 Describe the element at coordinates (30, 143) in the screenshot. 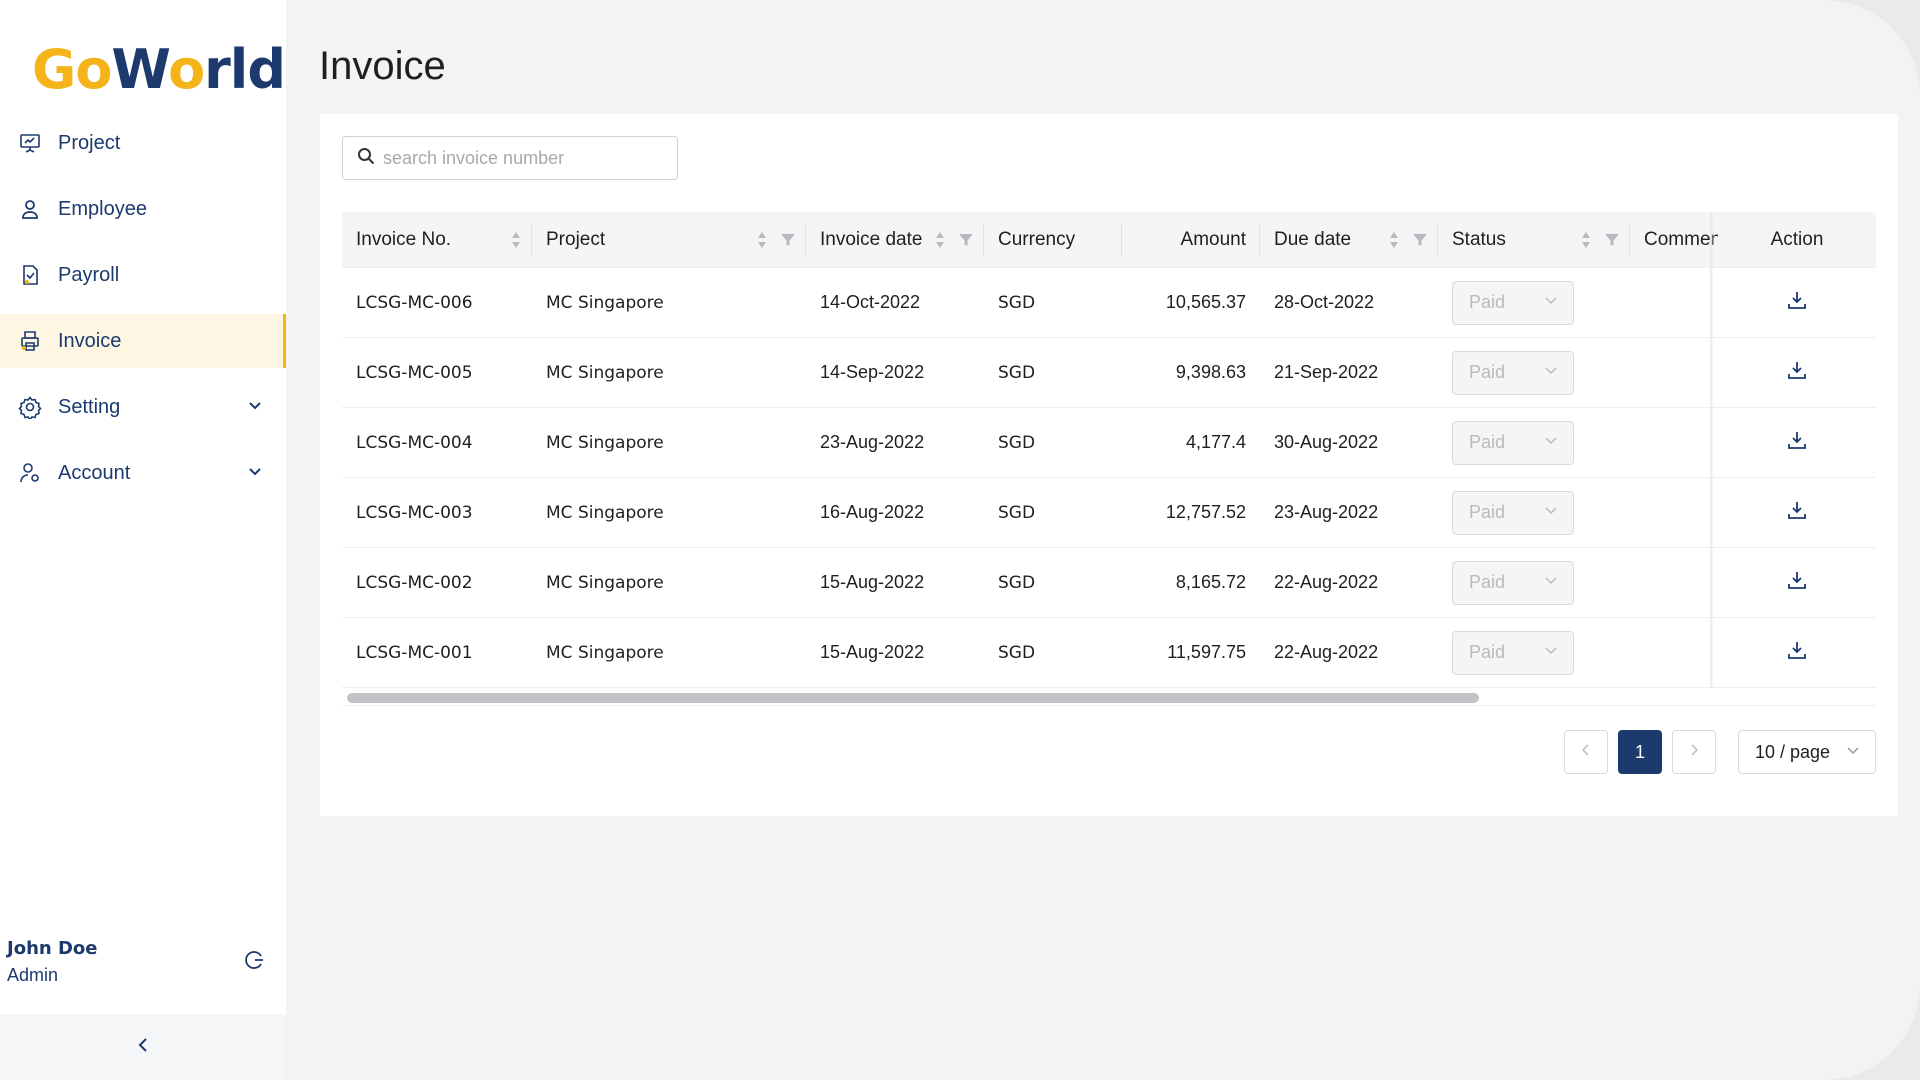

I see `presentation-icon` at that location.